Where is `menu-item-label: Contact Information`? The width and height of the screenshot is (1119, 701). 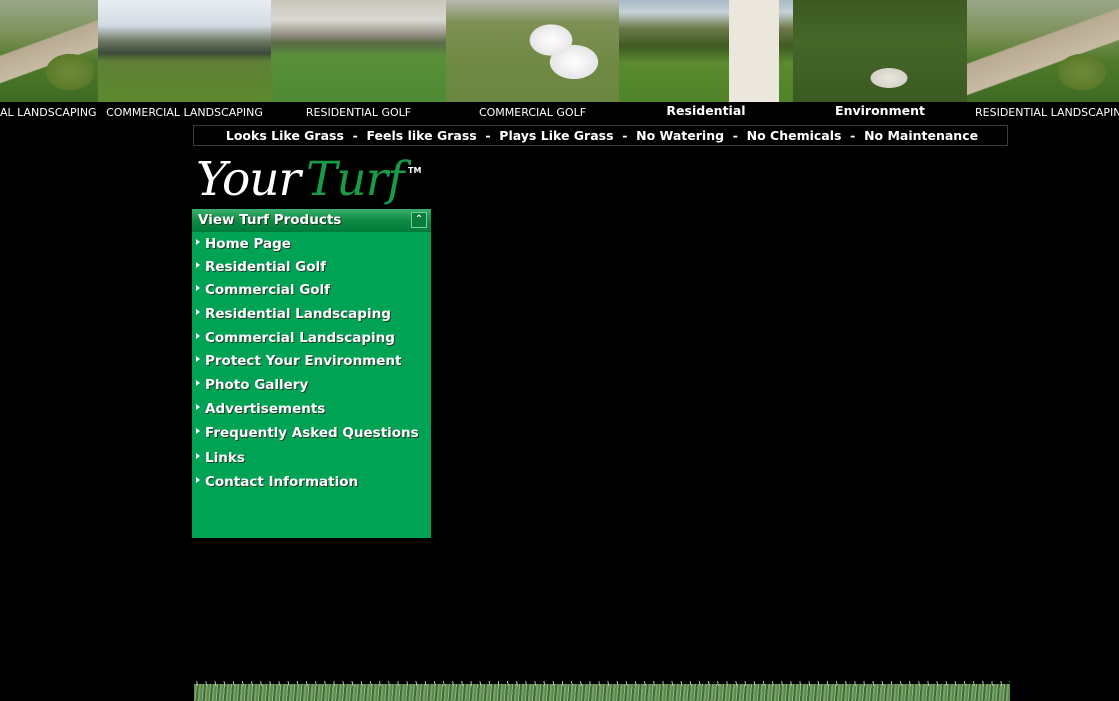
menu-item-label: Contact Information is located at coordinates (282, 482).